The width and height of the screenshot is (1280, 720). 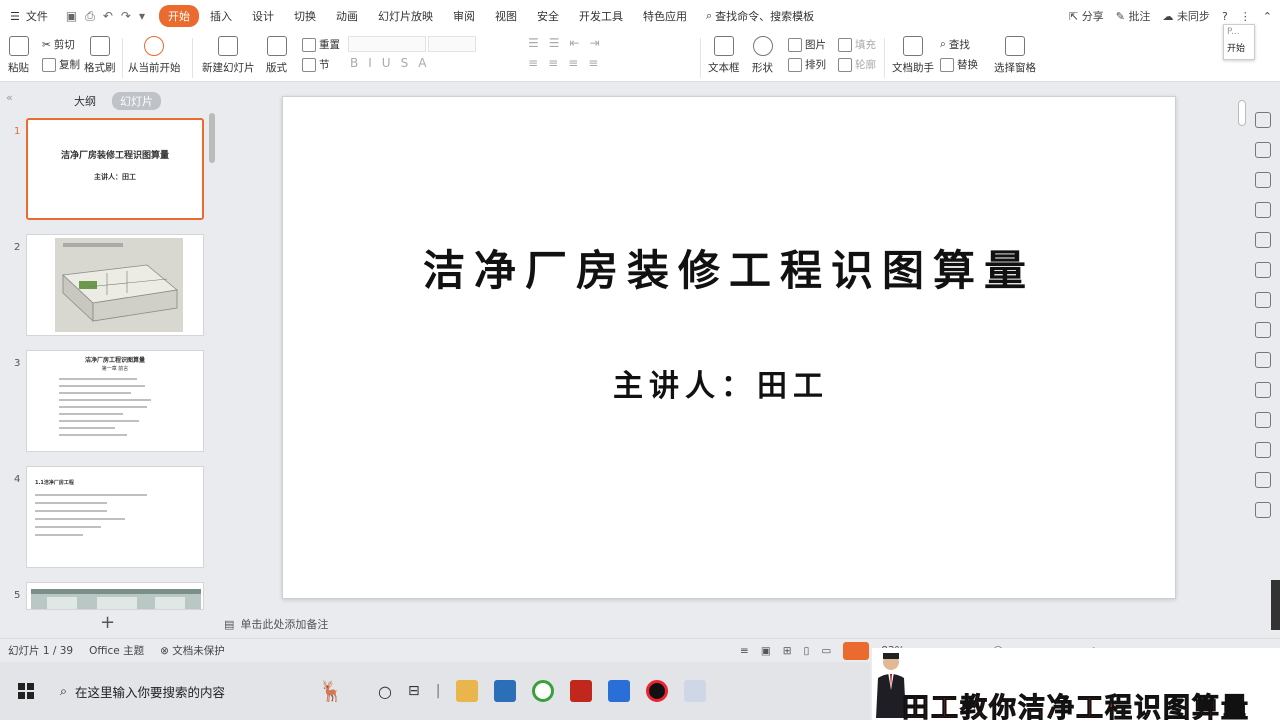 What do you see at coordinates (452, 44) in the screenshot?
I see `font-size-select` at bounding box center [452, 44].